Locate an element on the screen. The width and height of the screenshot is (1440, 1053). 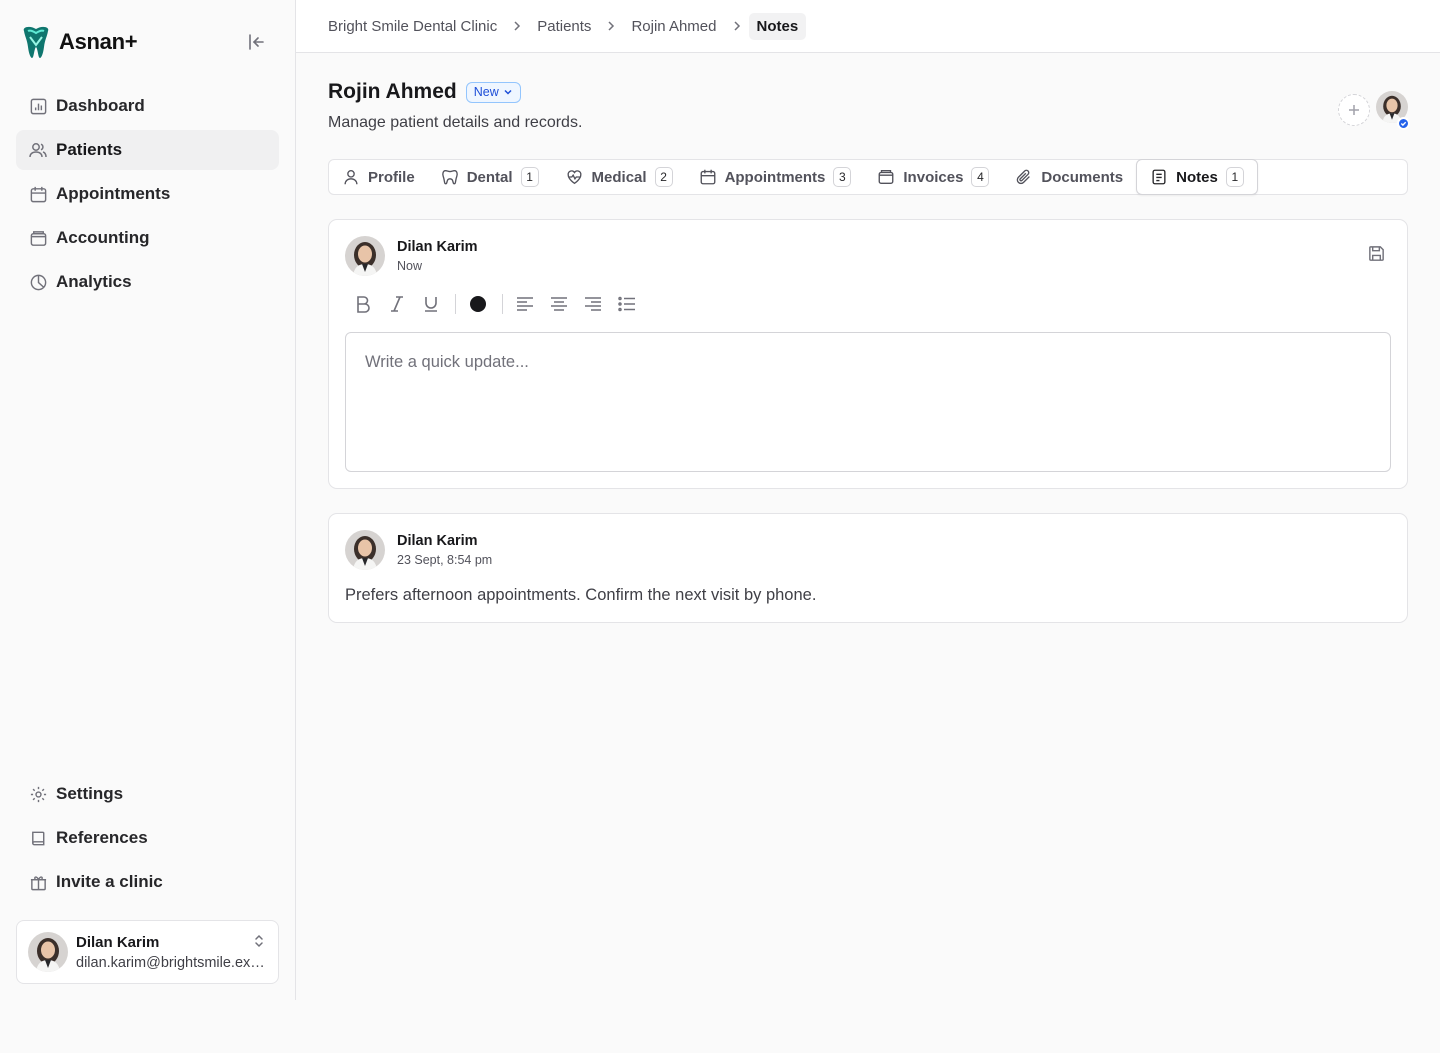
sidebar-item-accounting: Accounting is located at coordinates (147, 238).